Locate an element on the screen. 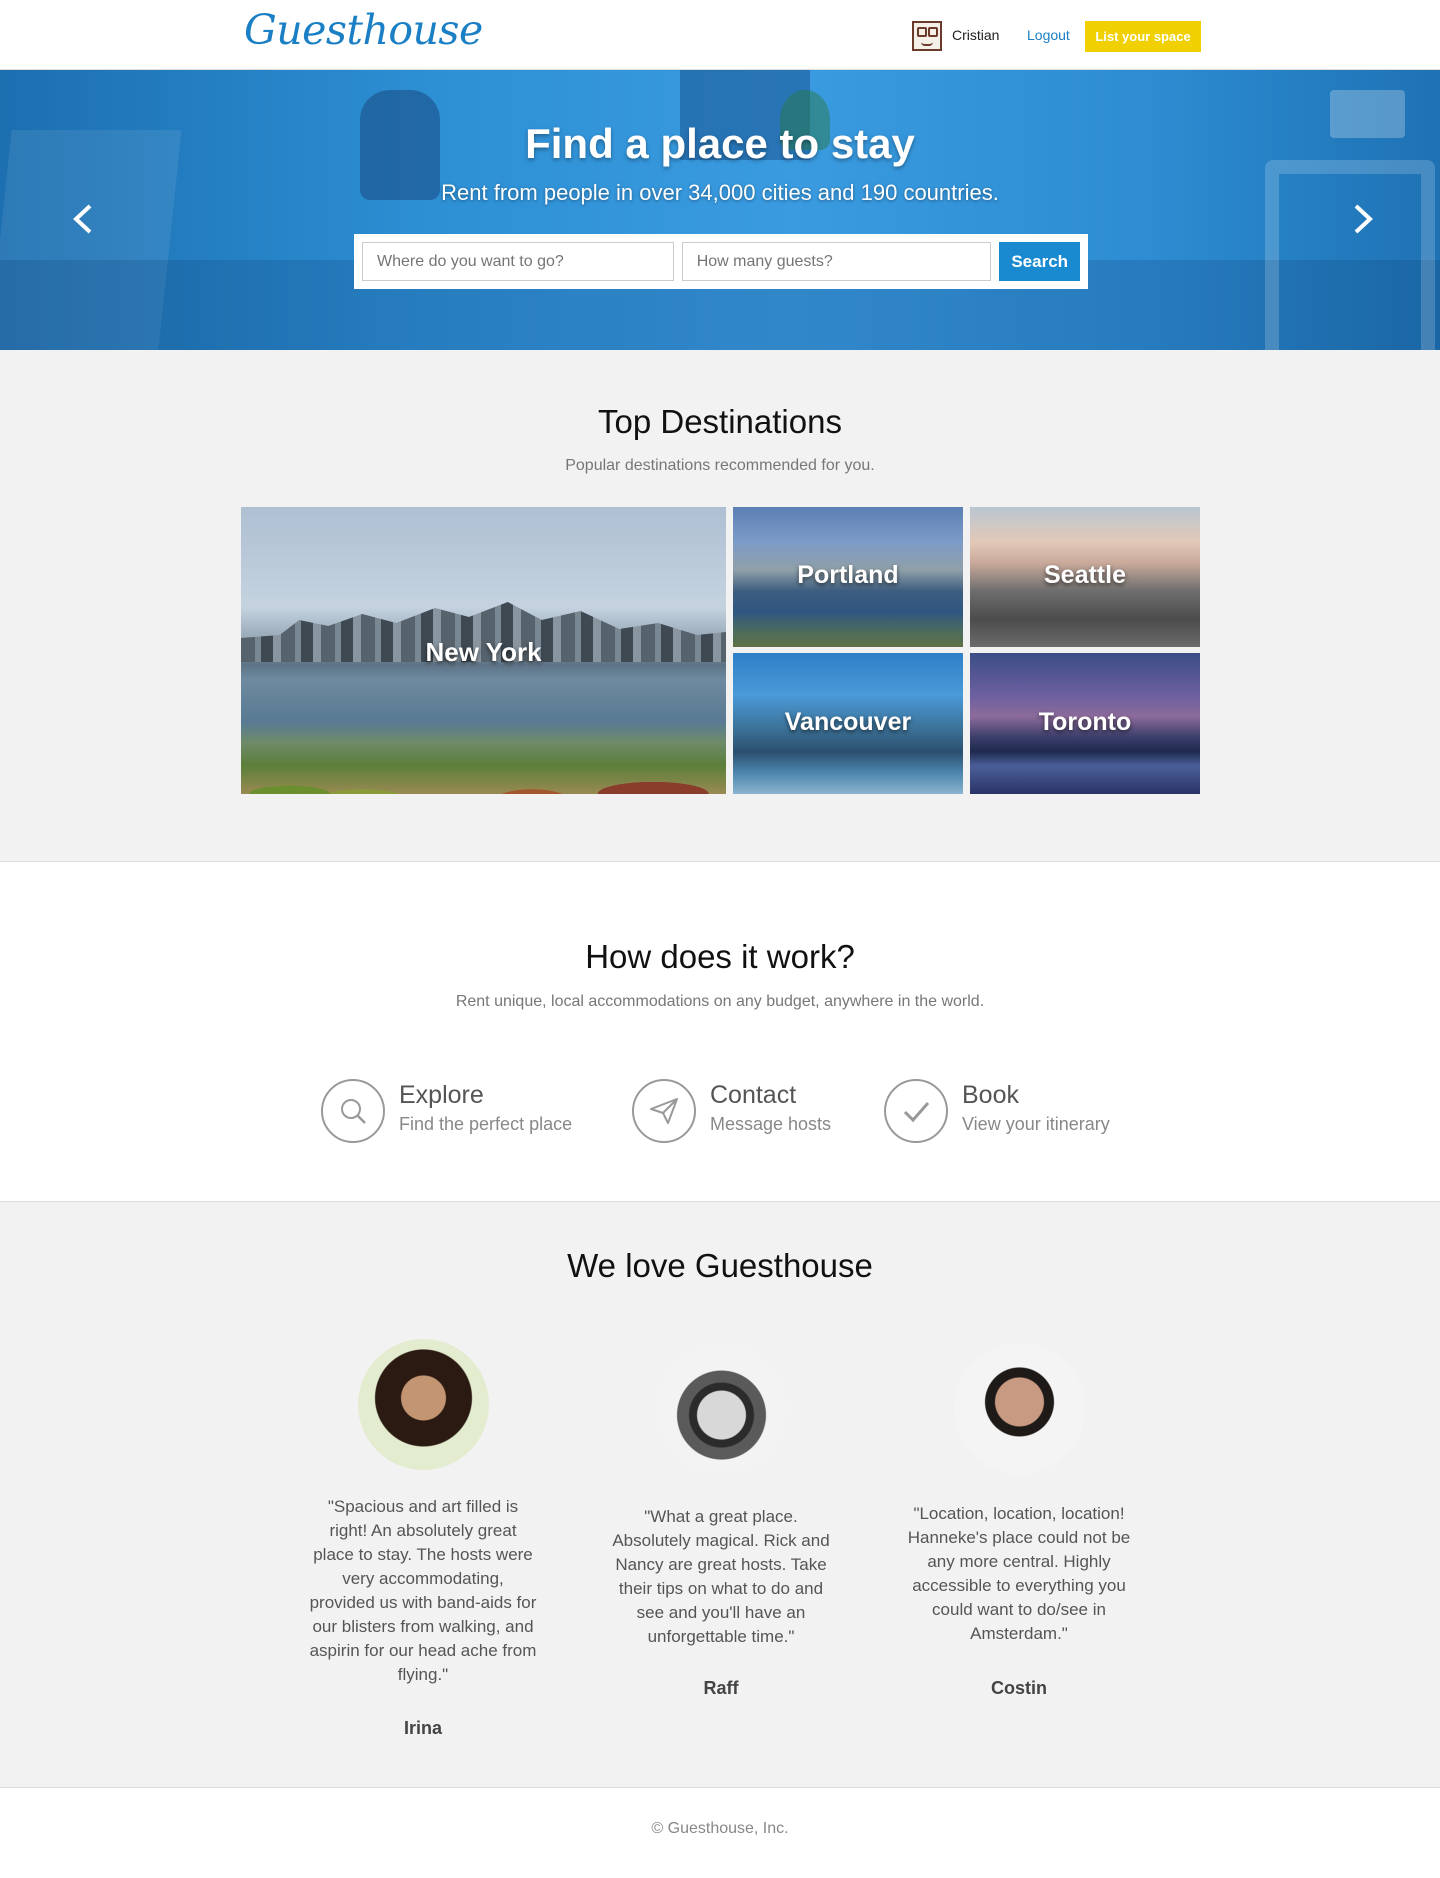 The image size is (1440, 1878). step-subtitle: Message hosts is located at coordinates (771, 1124).